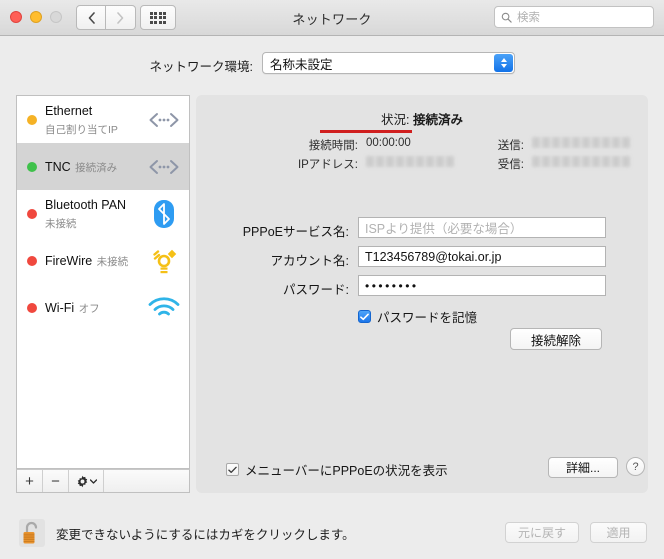 The height and width of the screenshot is (559, 664). What do you see at coordinates (32, 533) in the screenshot?
I see `lock-open-icon` at bounding box center [32, 533].